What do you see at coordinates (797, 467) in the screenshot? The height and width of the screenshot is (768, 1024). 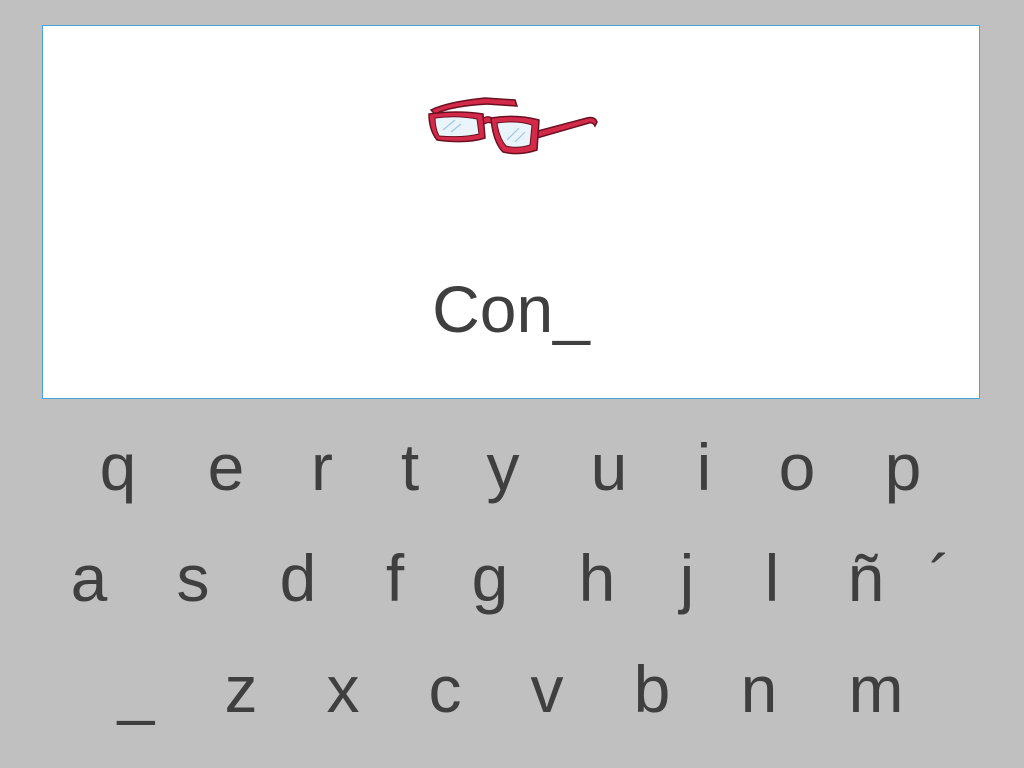 I see `key-o: o` at bounding box center [797, 467].